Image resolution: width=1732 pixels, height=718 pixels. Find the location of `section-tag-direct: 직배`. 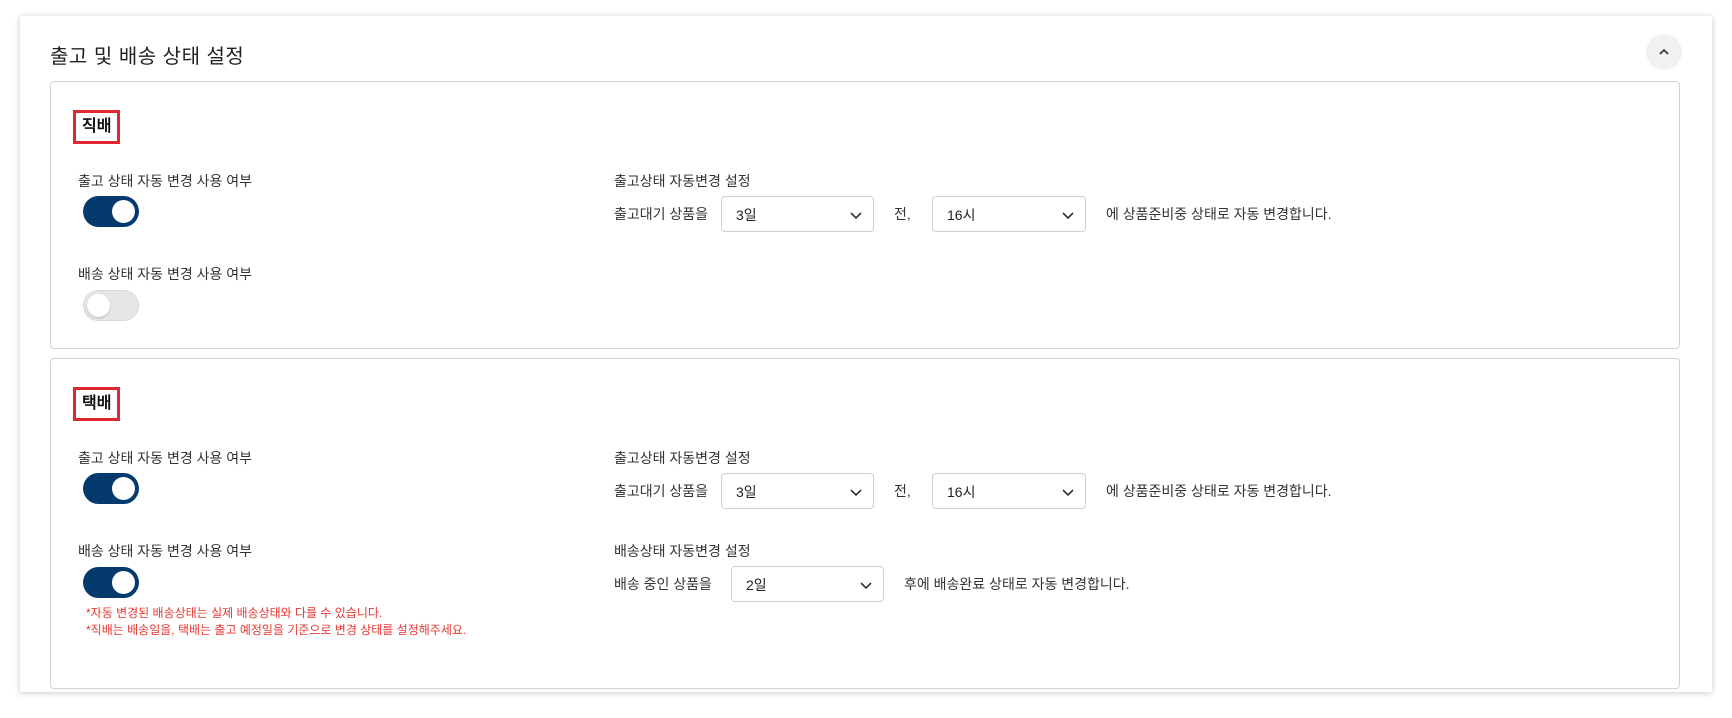

section-tag-direct: 직배 is located at coordinates (97, 127).